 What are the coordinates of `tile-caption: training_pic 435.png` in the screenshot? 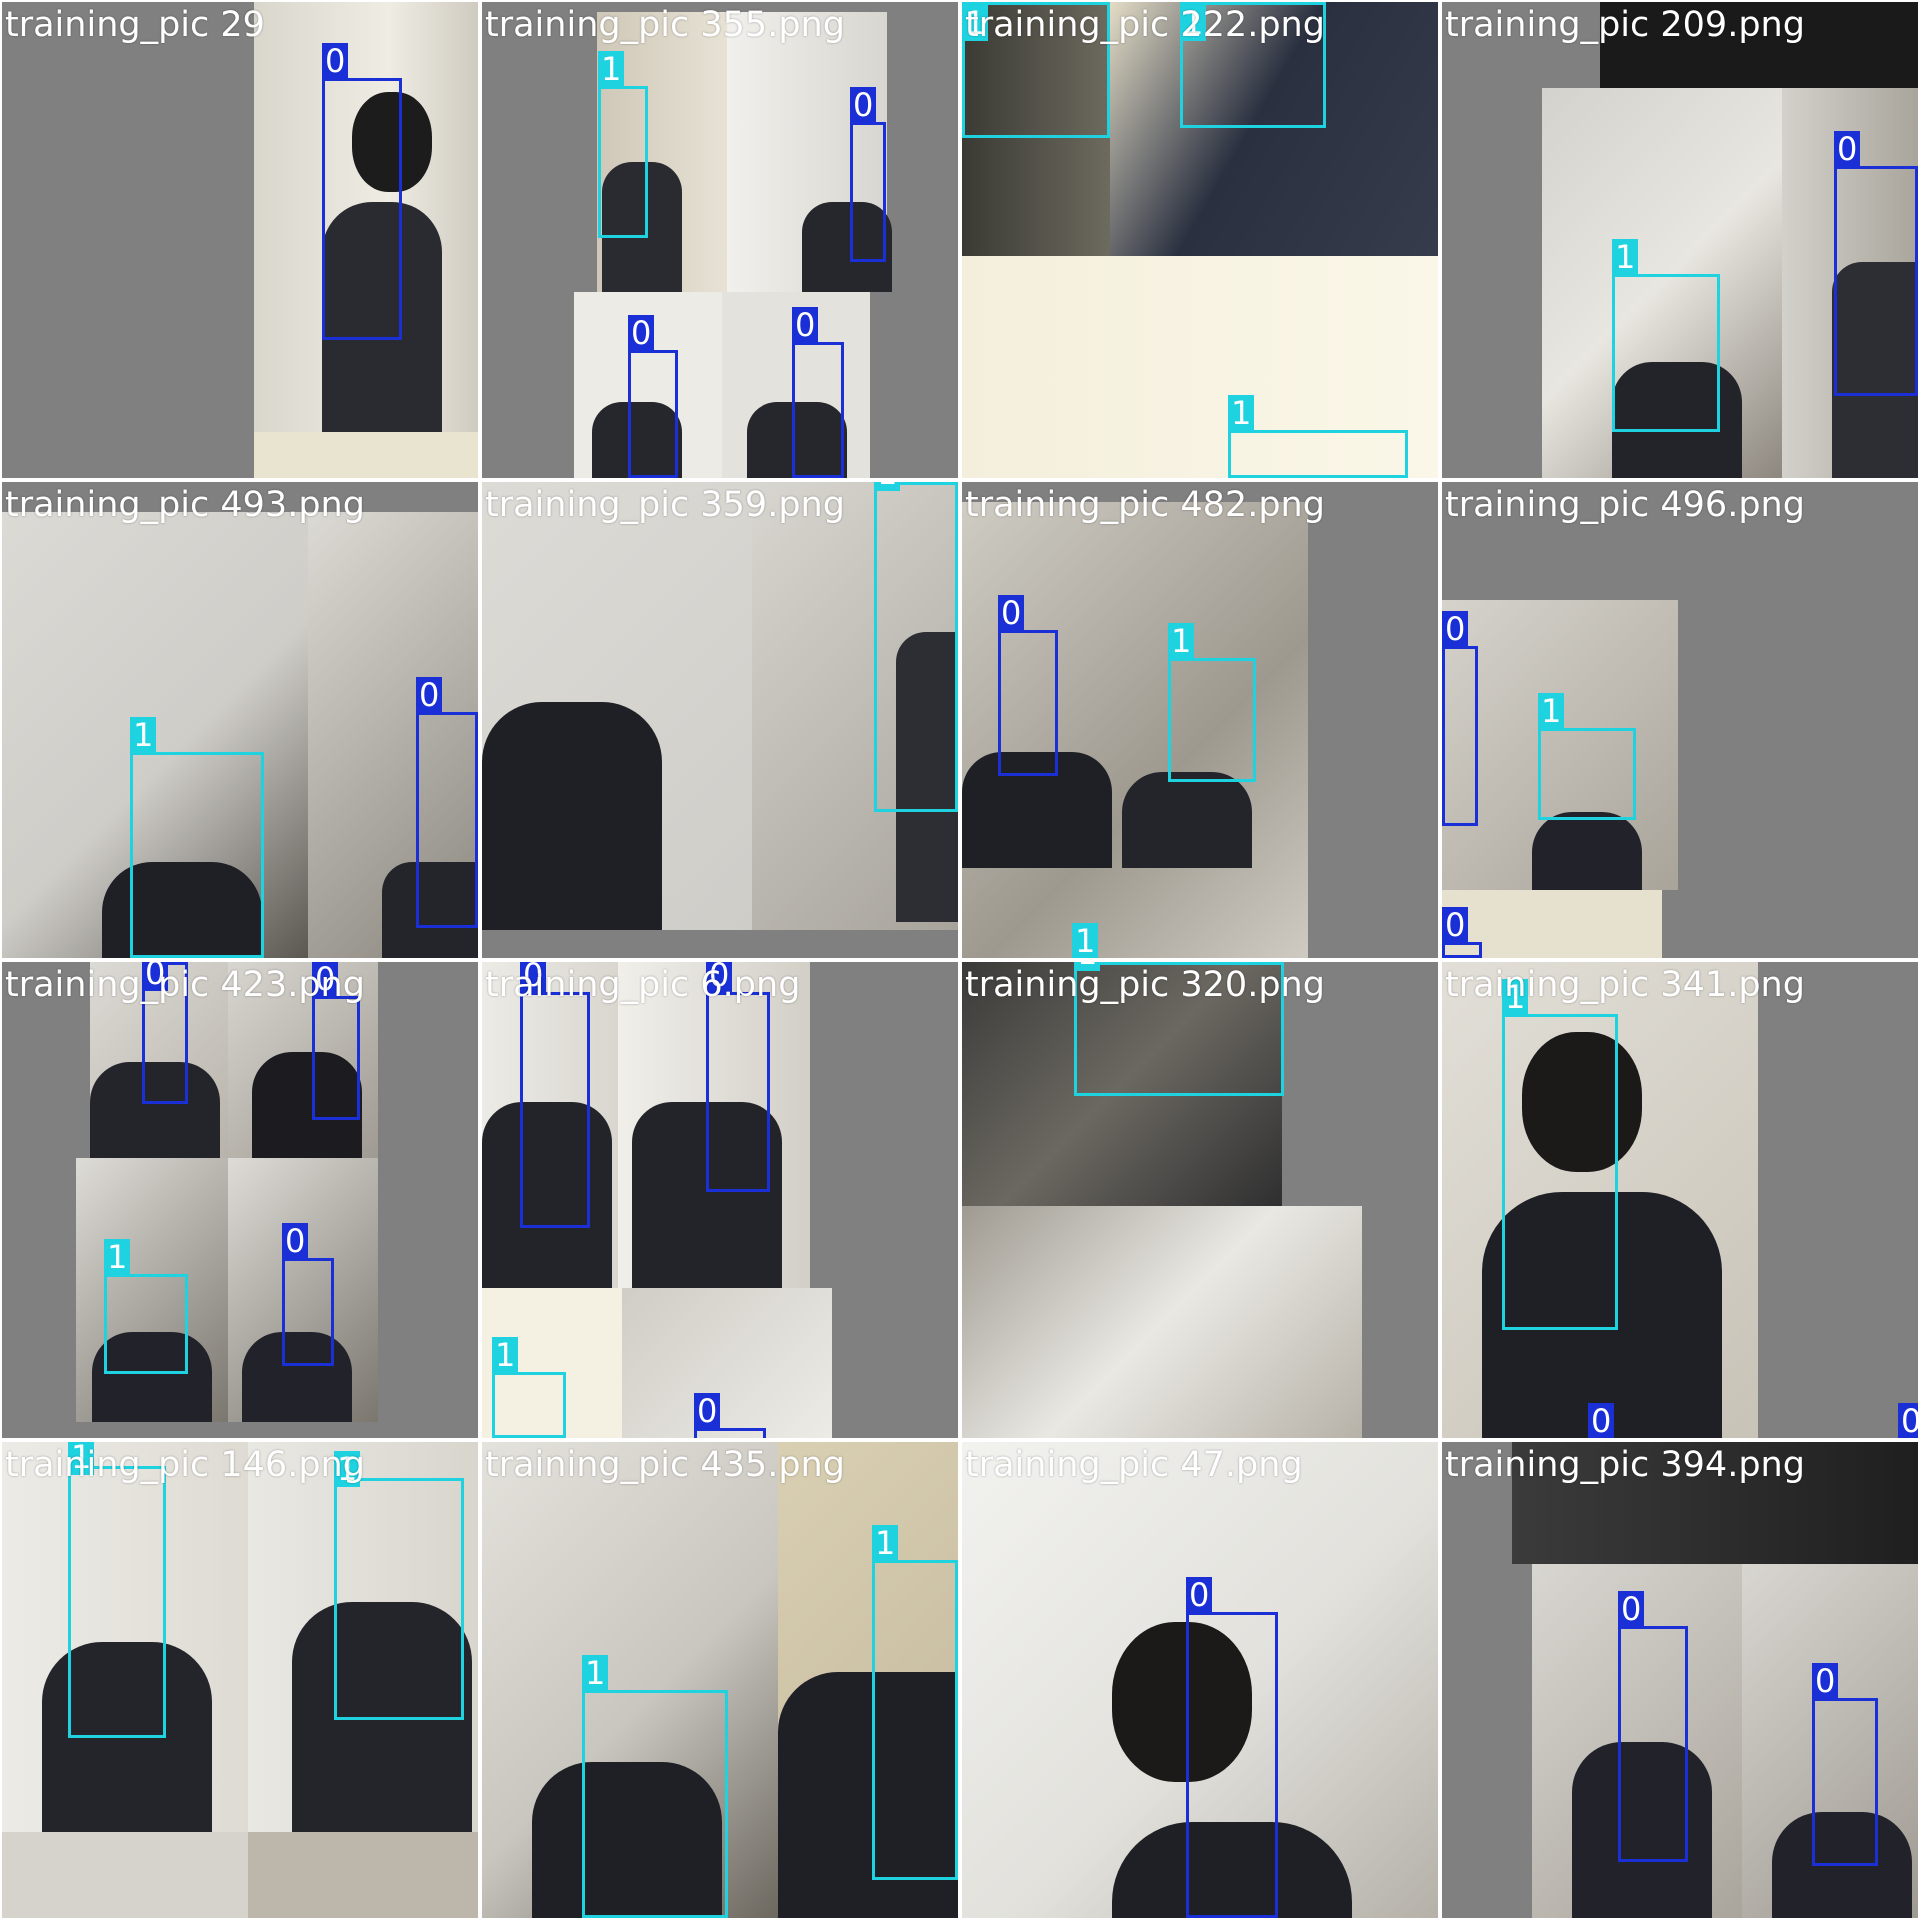 It's located at (665, 1465).